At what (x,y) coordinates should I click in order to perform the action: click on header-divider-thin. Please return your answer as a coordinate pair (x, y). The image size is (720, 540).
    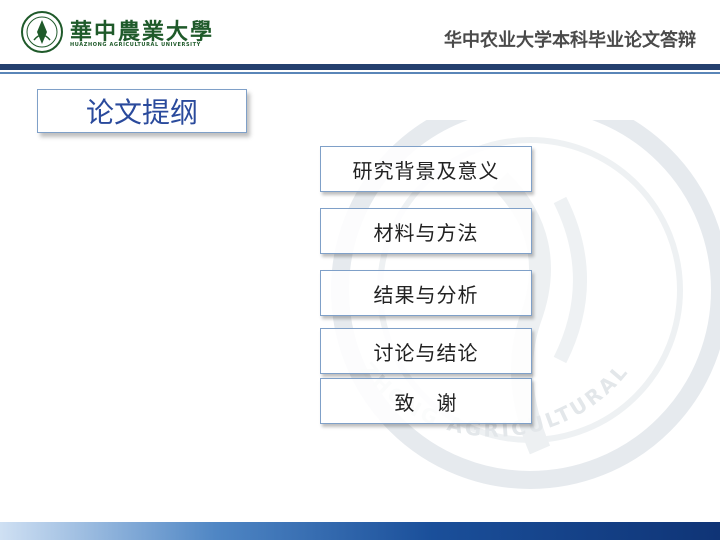
    Looking at the image, I should click on (360, 73).